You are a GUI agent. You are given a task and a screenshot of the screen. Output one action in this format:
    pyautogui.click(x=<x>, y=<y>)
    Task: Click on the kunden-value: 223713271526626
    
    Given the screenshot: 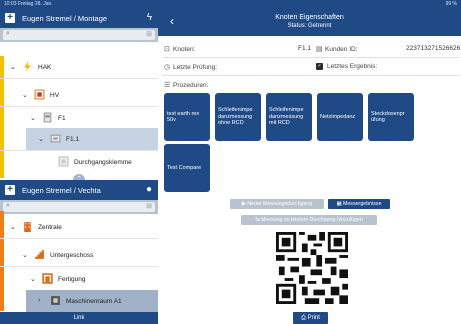 What is the action you would take?
    pyautogui.click(x=433, y=48)
    